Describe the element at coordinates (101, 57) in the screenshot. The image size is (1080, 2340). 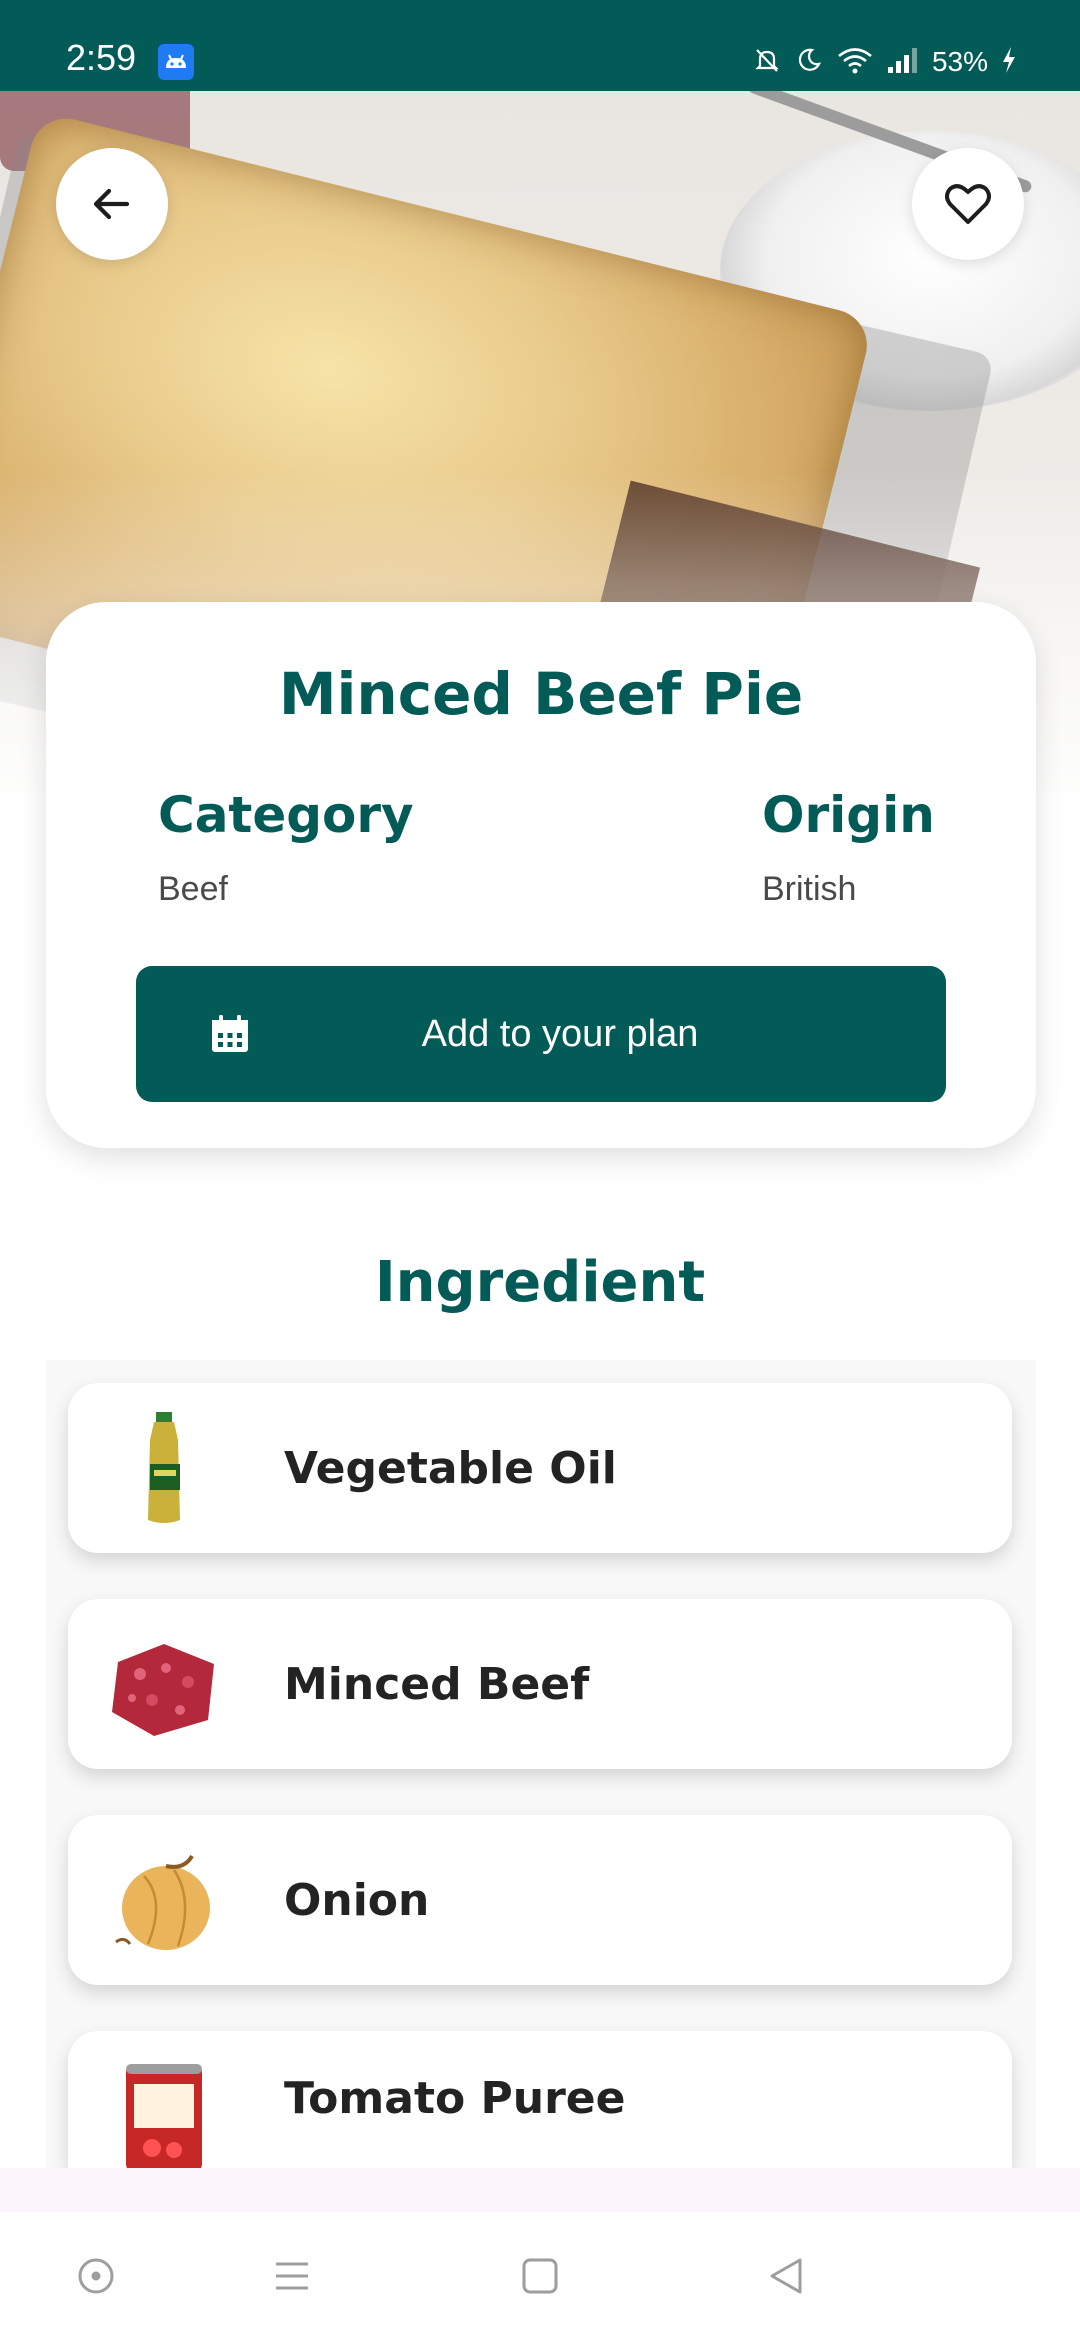
I see `status-time: 2:59` at that location.